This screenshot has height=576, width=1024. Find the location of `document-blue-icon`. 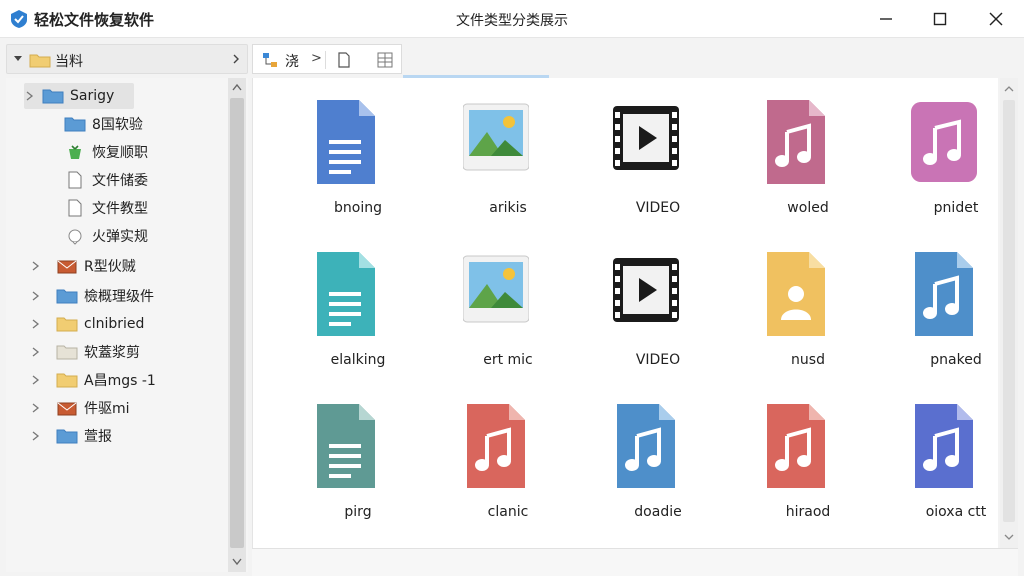

document-blue-icon is located at coordinates (346, 142).